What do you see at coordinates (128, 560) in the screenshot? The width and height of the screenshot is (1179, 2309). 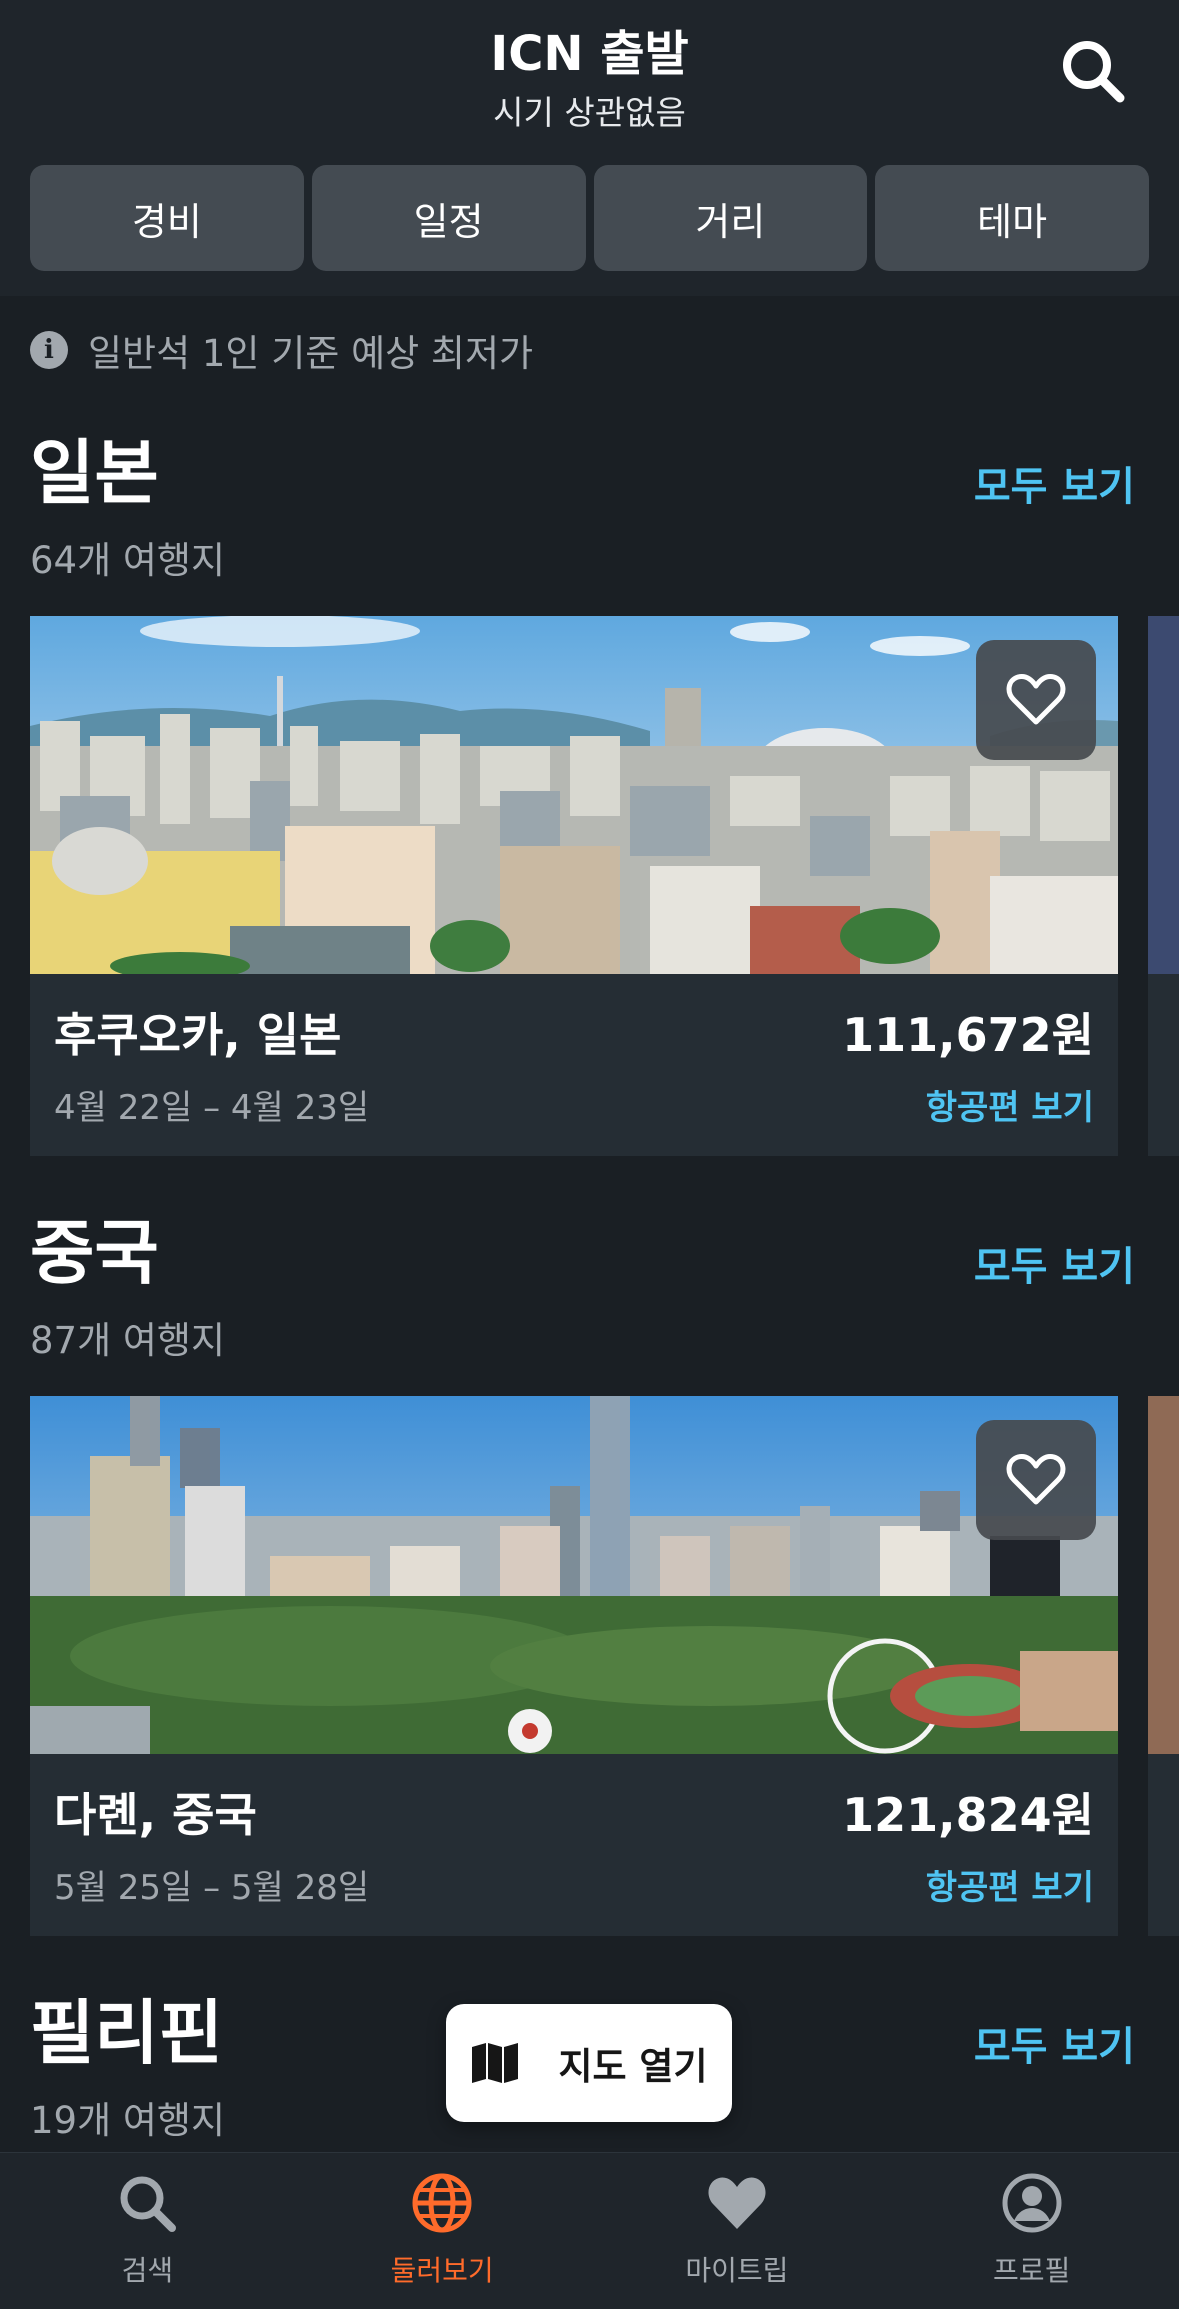 I see `section-count: 64개 여행지` at bounding box center [128, 560].